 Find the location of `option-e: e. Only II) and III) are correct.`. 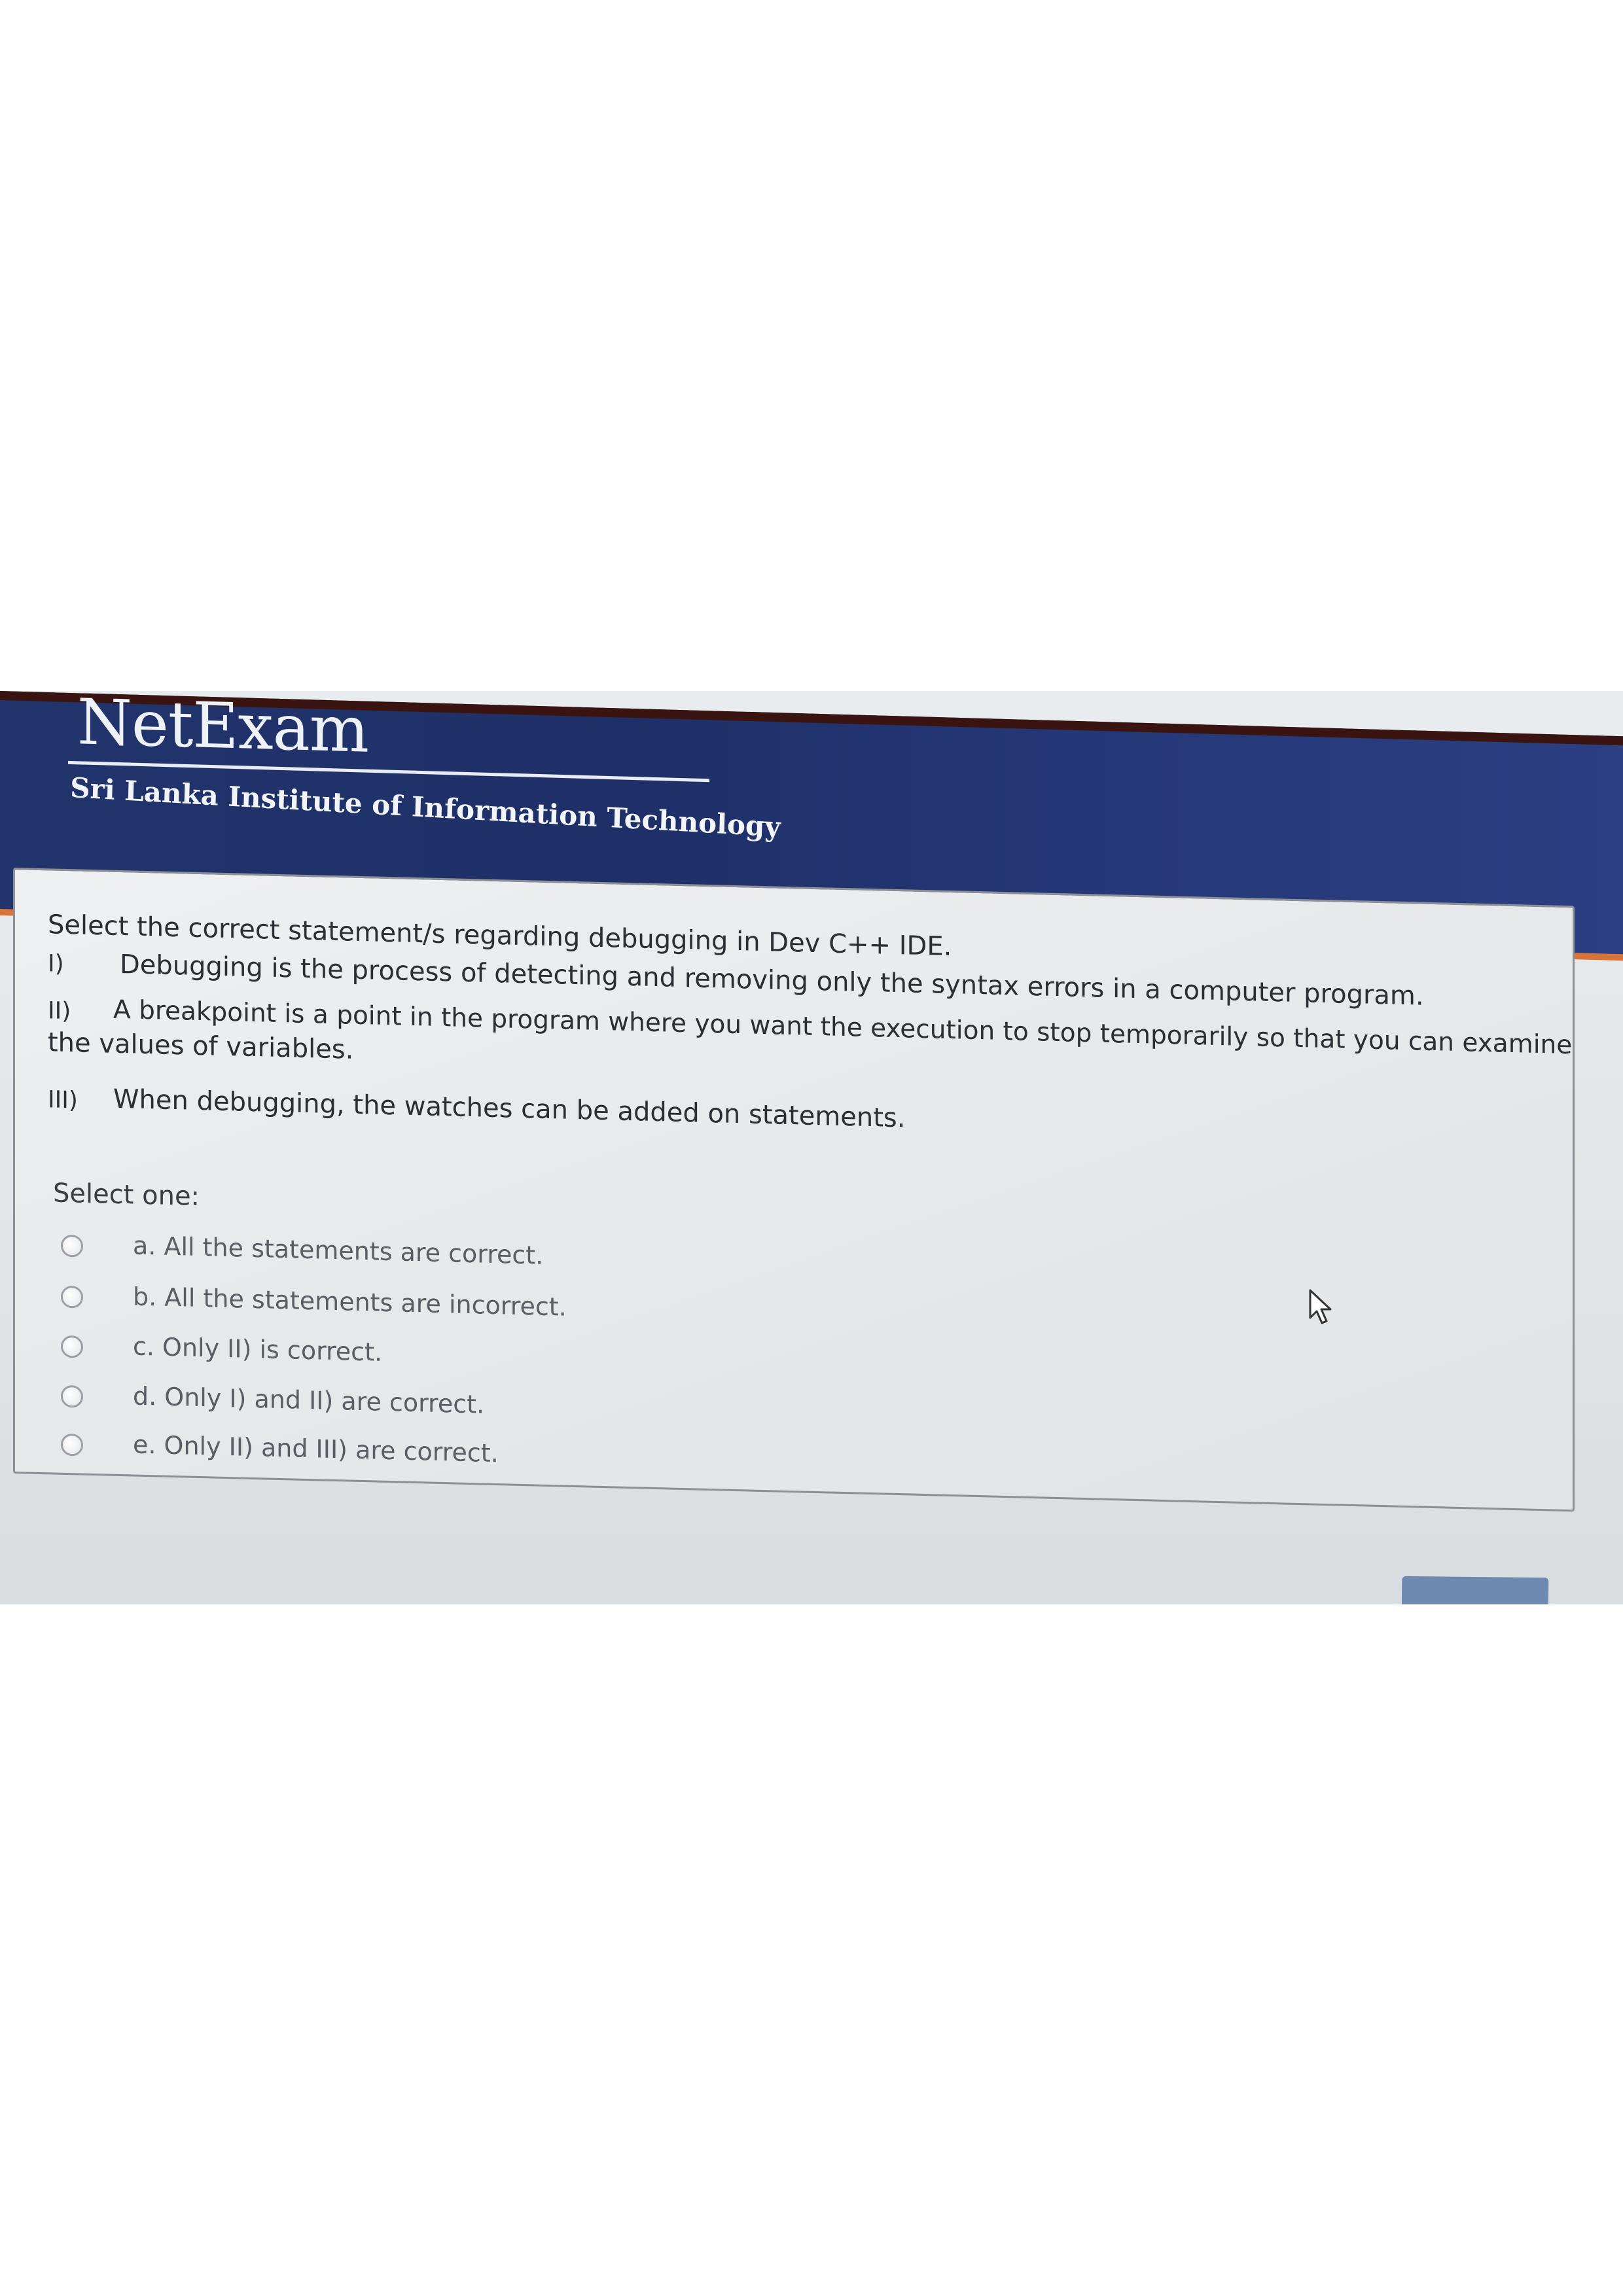

option-e: e. Only II) and III) are correct. is located at coordinates (453, 1456).